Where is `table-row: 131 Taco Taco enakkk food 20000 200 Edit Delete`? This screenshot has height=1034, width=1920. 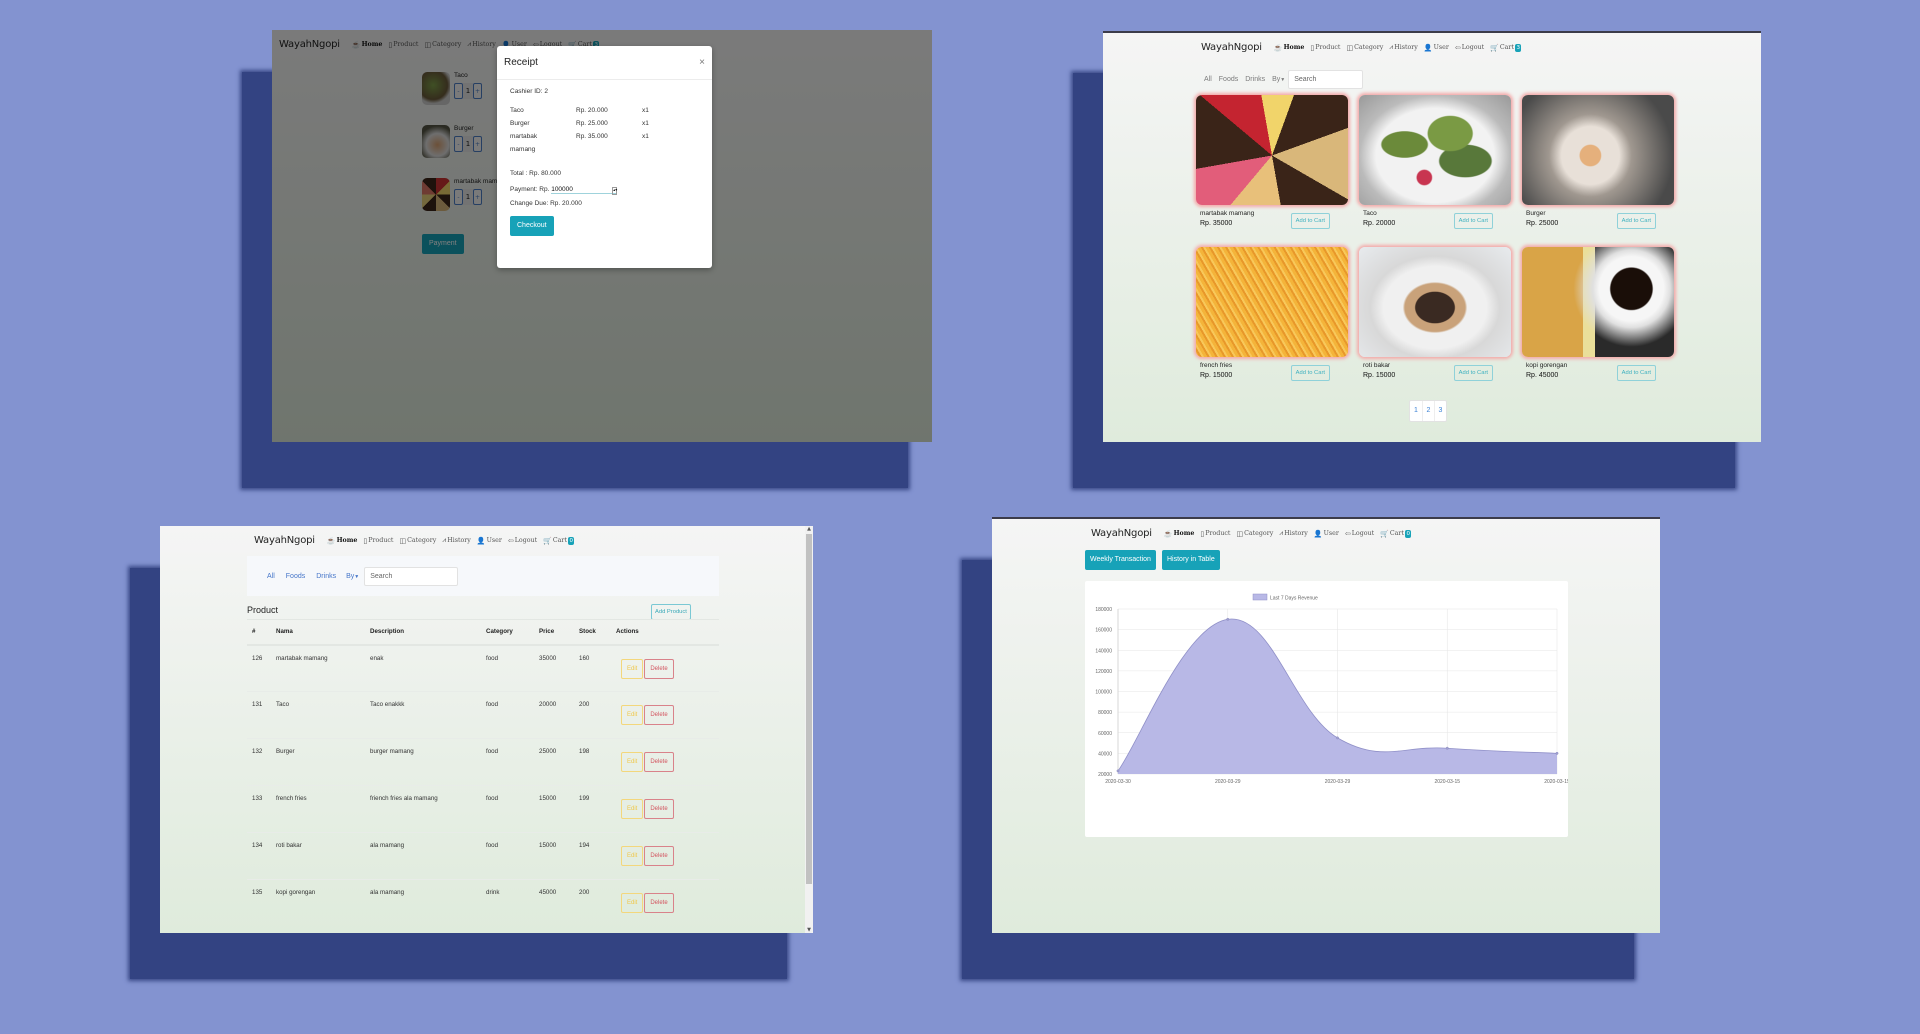
table-row: 131 Taco Taco enakkk food 20000 200 Edit Delete is located at coordinates (483, 715).